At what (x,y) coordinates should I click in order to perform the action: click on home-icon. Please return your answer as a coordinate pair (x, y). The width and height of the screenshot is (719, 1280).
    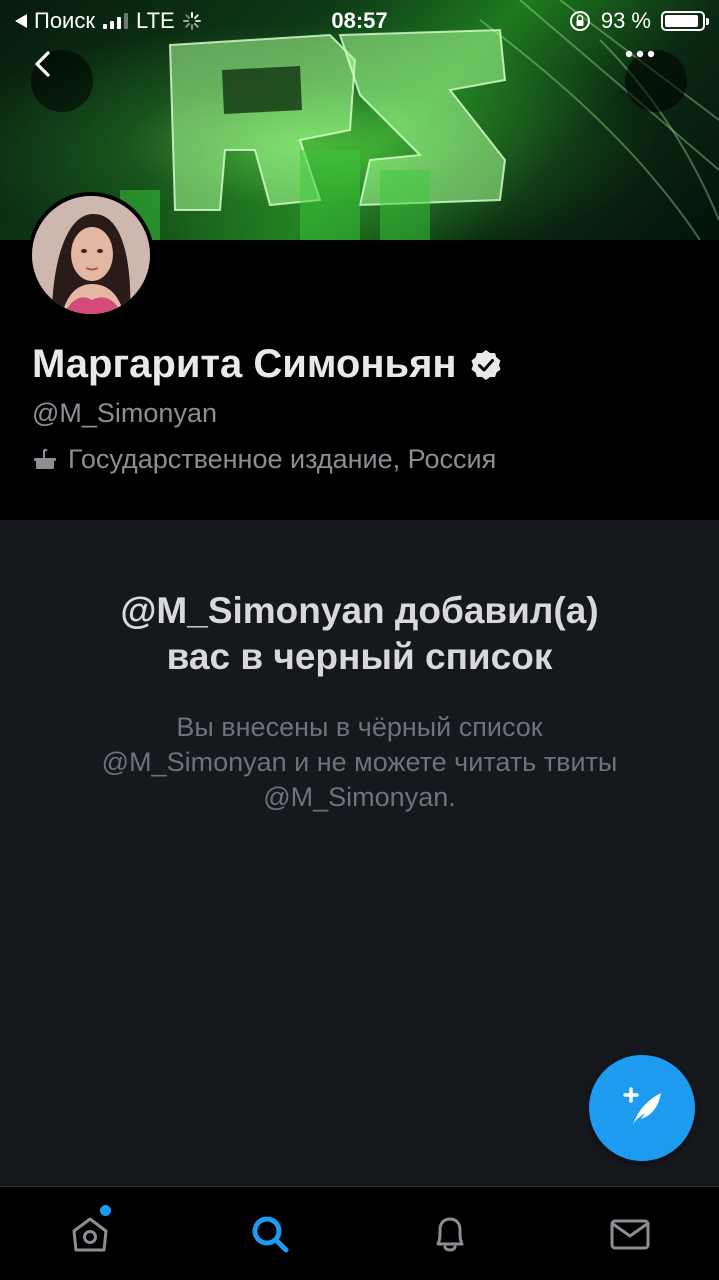
    Looking at the image, I should click on (90, 1234).